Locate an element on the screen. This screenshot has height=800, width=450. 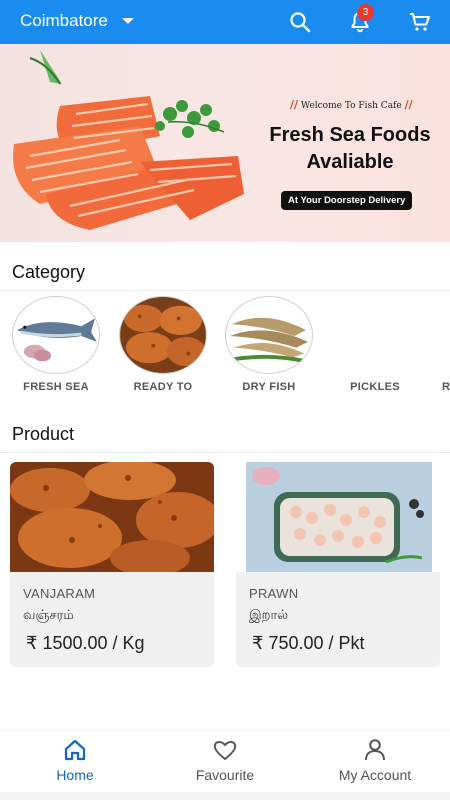
banner-title: Fresh Sea Foods Avaliable is located at coordinates (350, 149).